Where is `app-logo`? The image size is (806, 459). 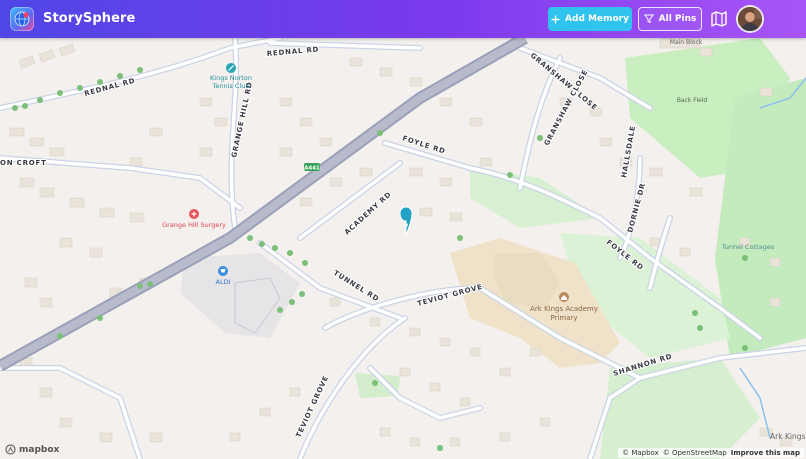
app-logo is located at coordinates (22, 19).